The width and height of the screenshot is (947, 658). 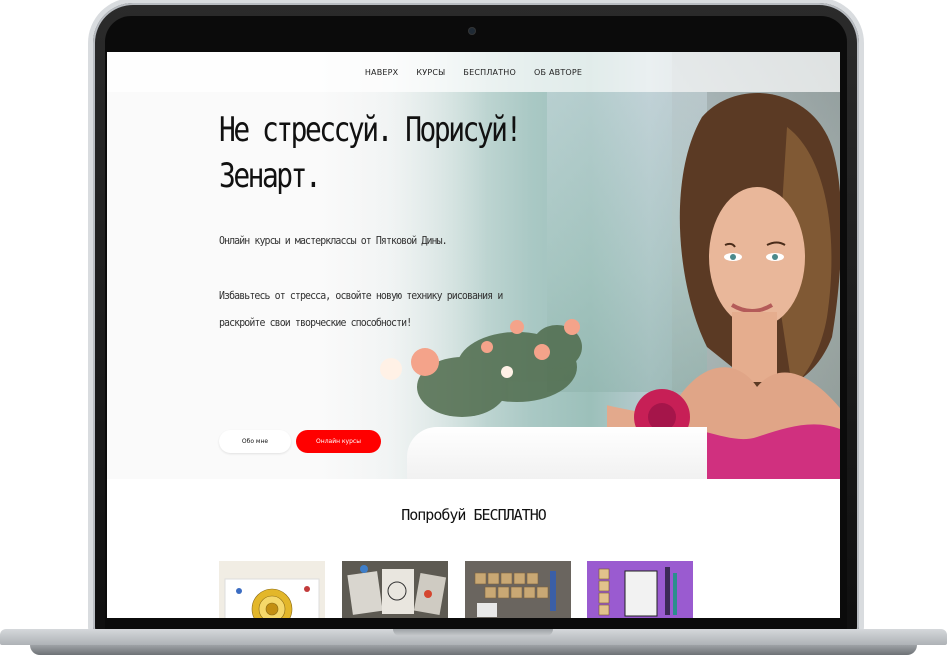 I want to click on free-card-zenart-letters, so click(x=518, y=589).